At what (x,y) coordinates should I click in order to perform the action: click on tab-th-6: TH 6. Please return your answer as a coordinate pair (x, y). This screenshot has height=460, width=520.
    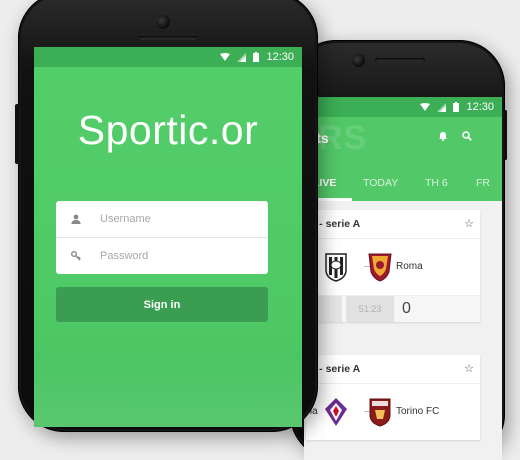
    Looking at the image, I should click on (436, 183).